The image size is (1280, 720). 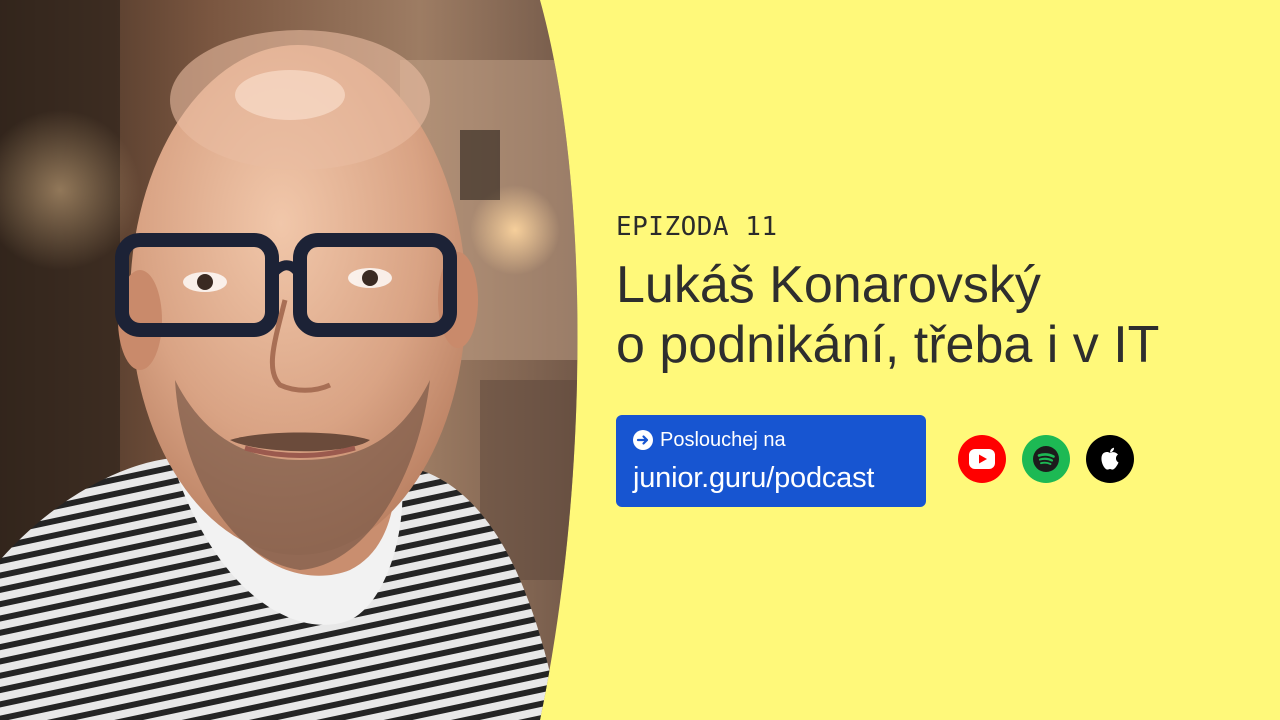 I want to click on spotify-link, so click(x=1046, y=459).